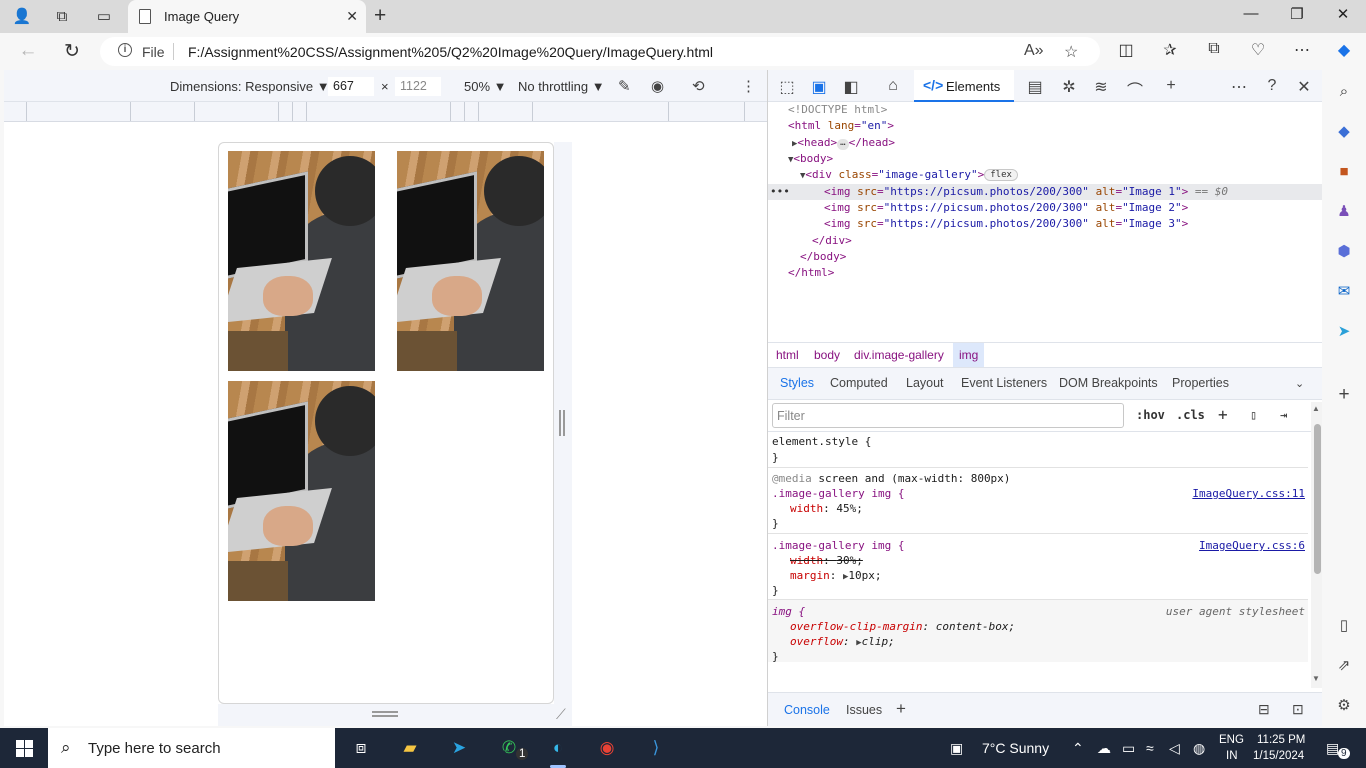  Describe the element at coordinates (24, 748) in the screenshot. I see `windows-start-icon` at that location.